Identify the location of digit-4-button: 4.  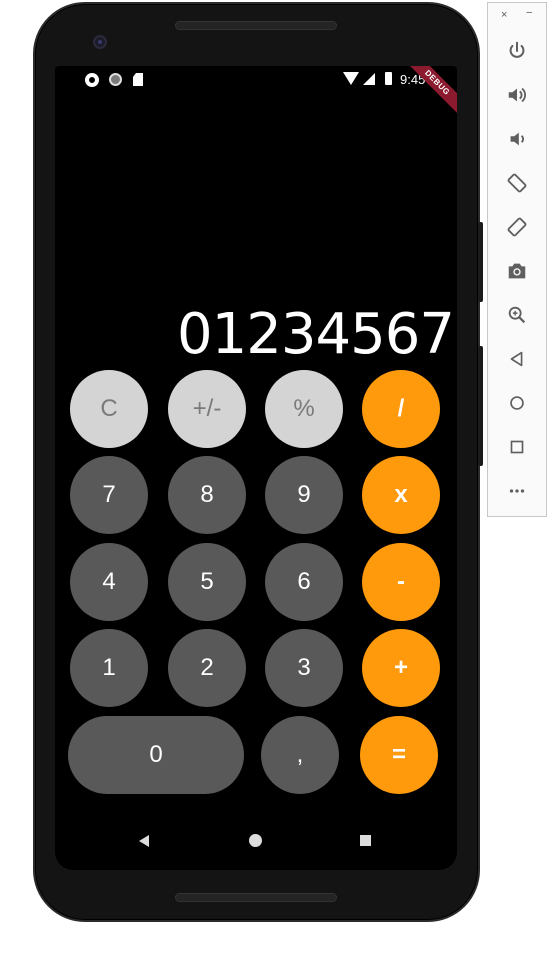
(109, 582).